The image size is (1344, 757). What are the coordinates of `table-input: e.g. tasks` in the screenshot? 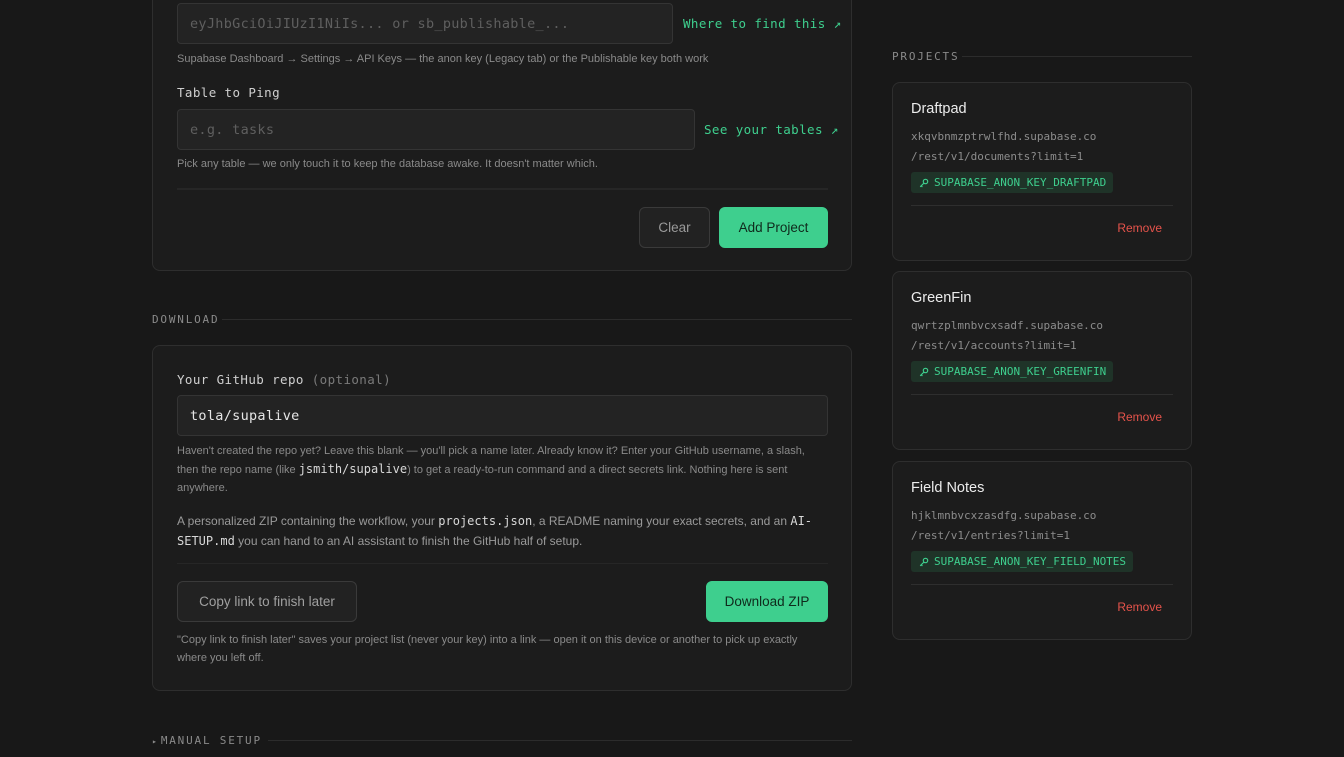 It's located at (436, 129).